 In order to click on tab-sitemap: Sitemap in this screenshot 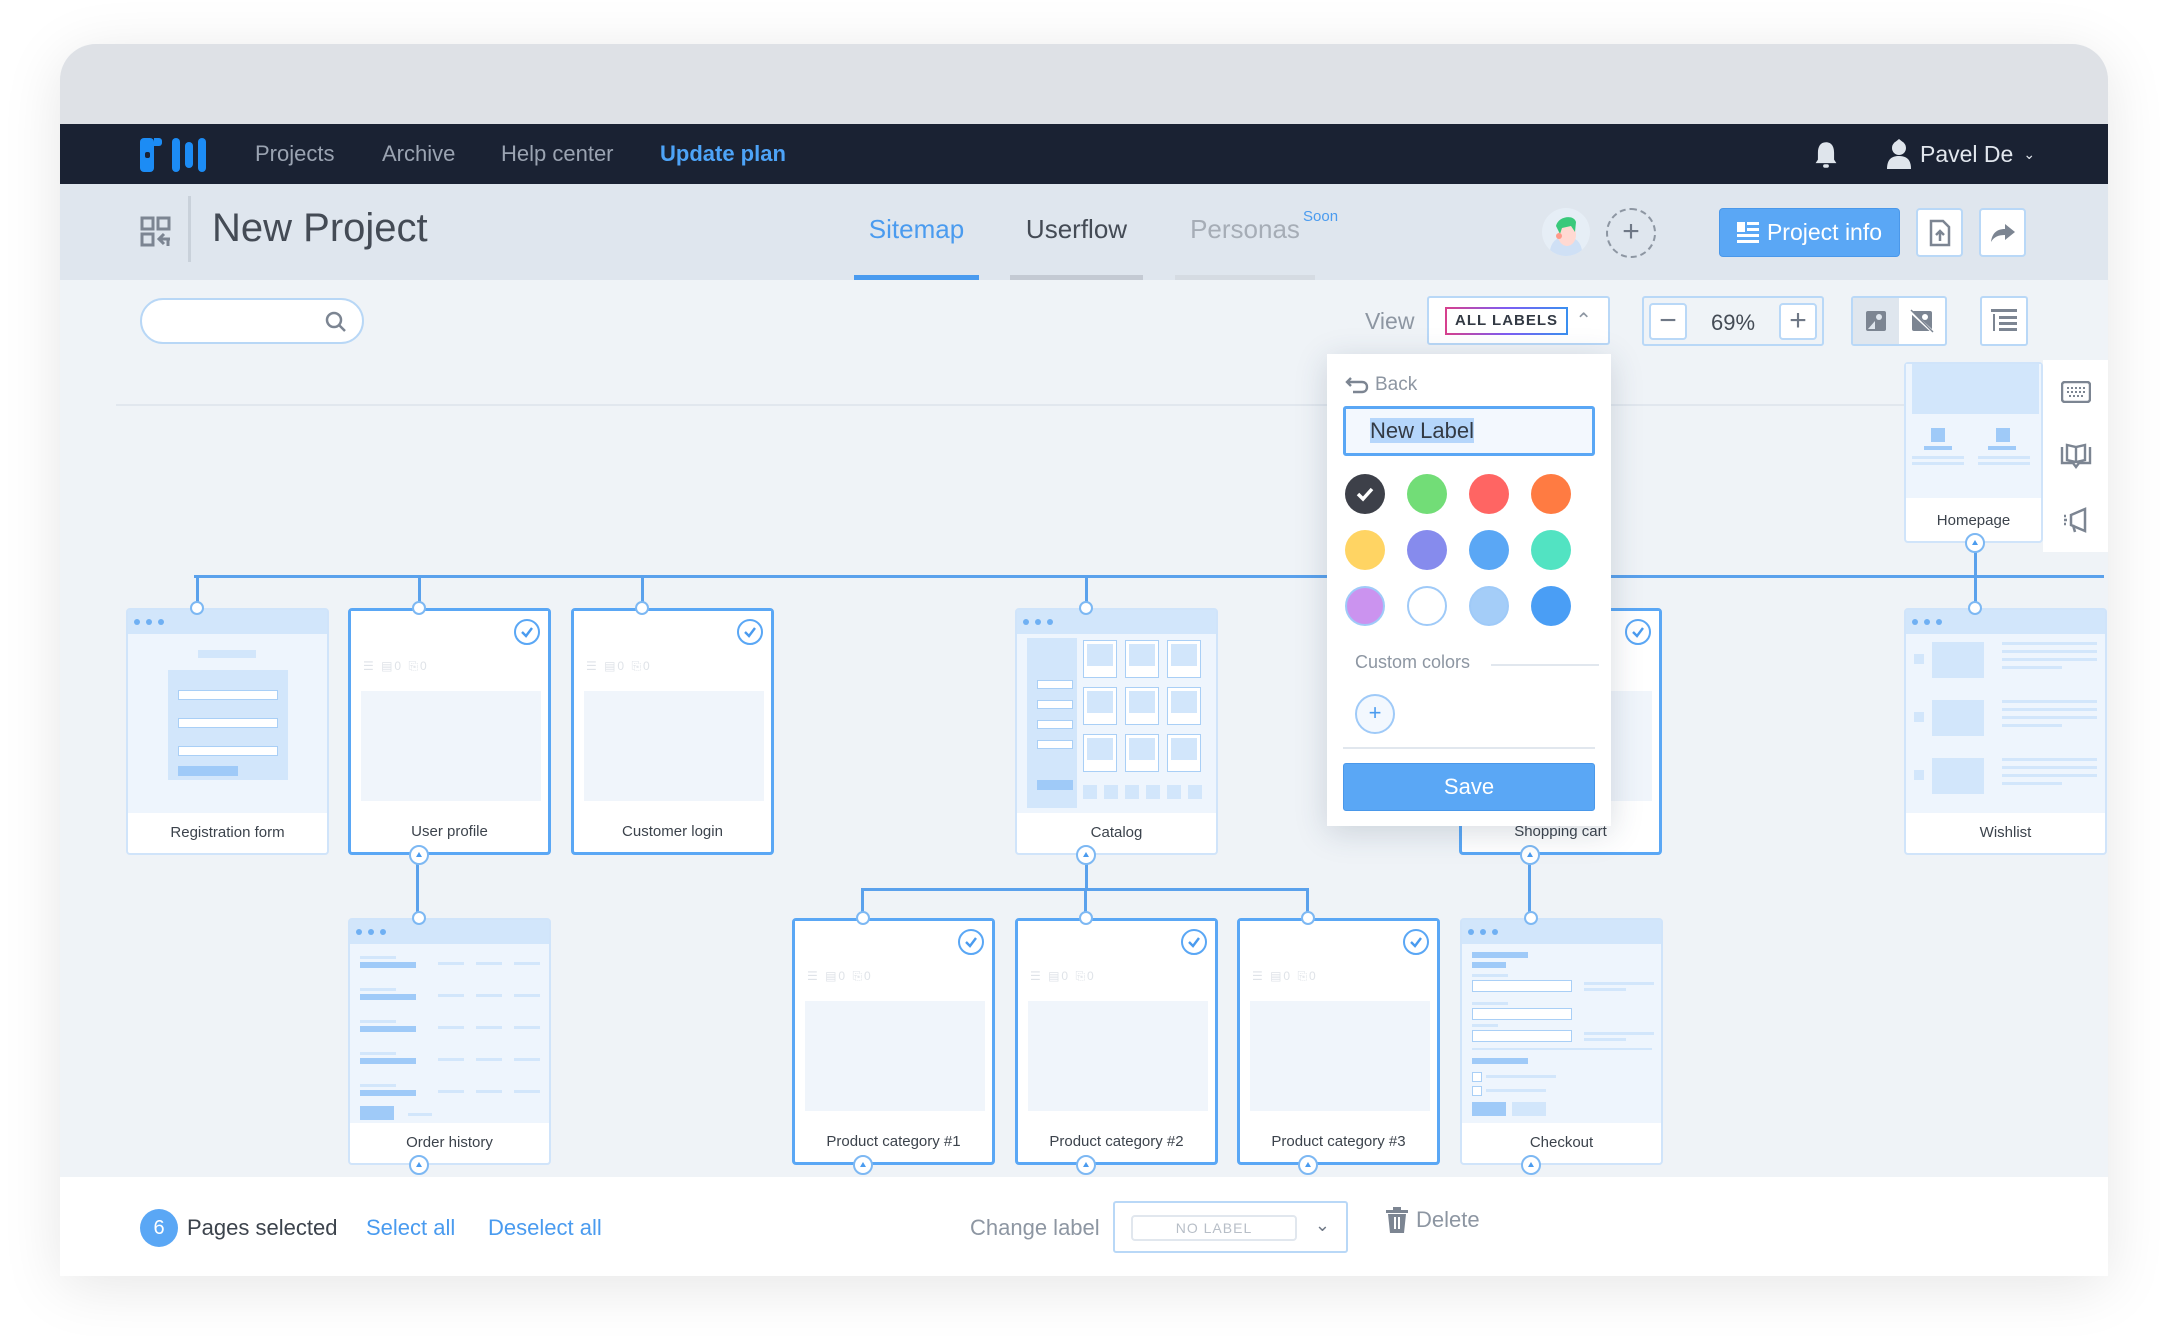, I will do `click(916, 232)`.